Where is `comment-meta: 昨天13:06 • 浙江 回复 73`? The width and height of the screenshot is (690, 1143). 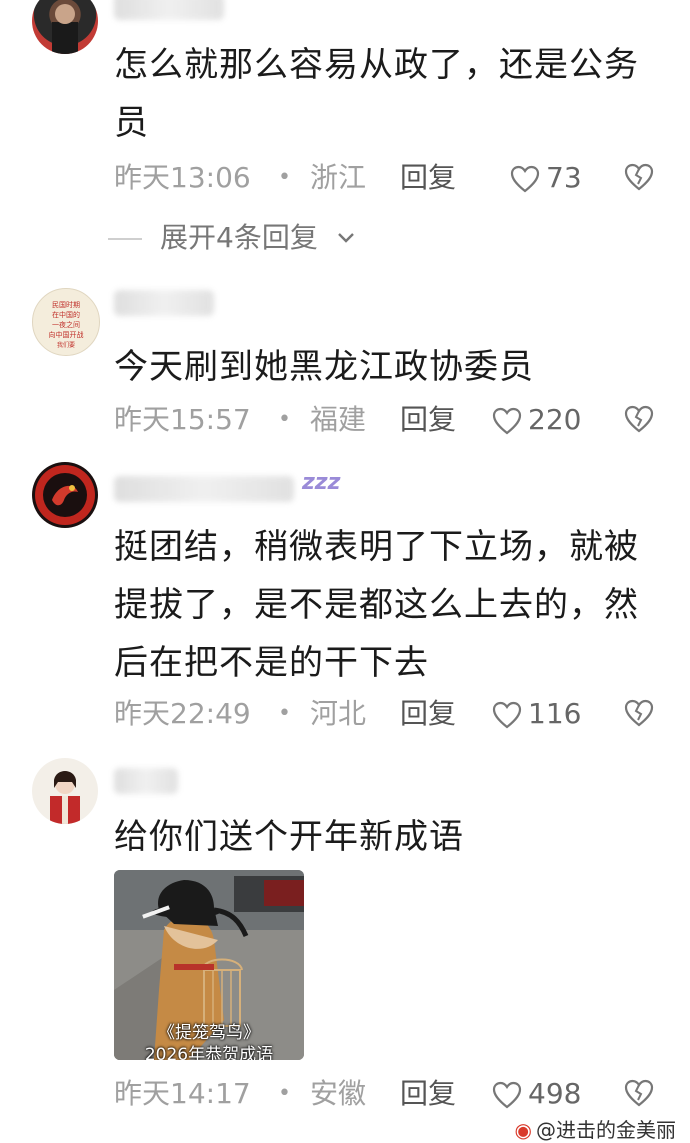 comment-meta: 昨天13:06 • 浙江 回复 73 is located at coordinates (394, 178).